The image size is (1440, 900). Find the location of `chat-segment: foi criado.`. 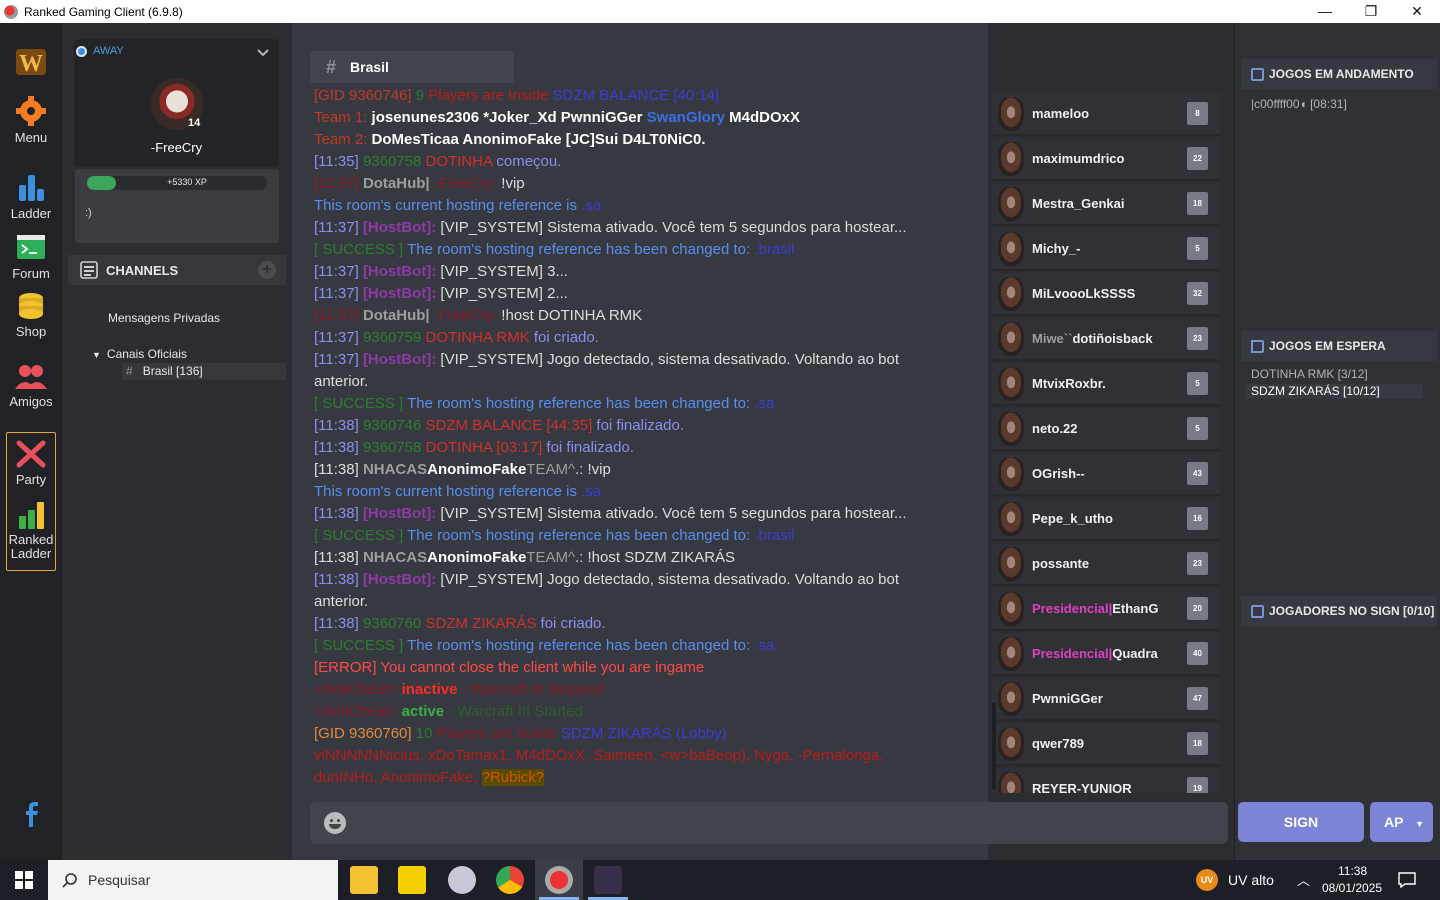

chat-segment: foi criado. is located at coordinates (566, 337).